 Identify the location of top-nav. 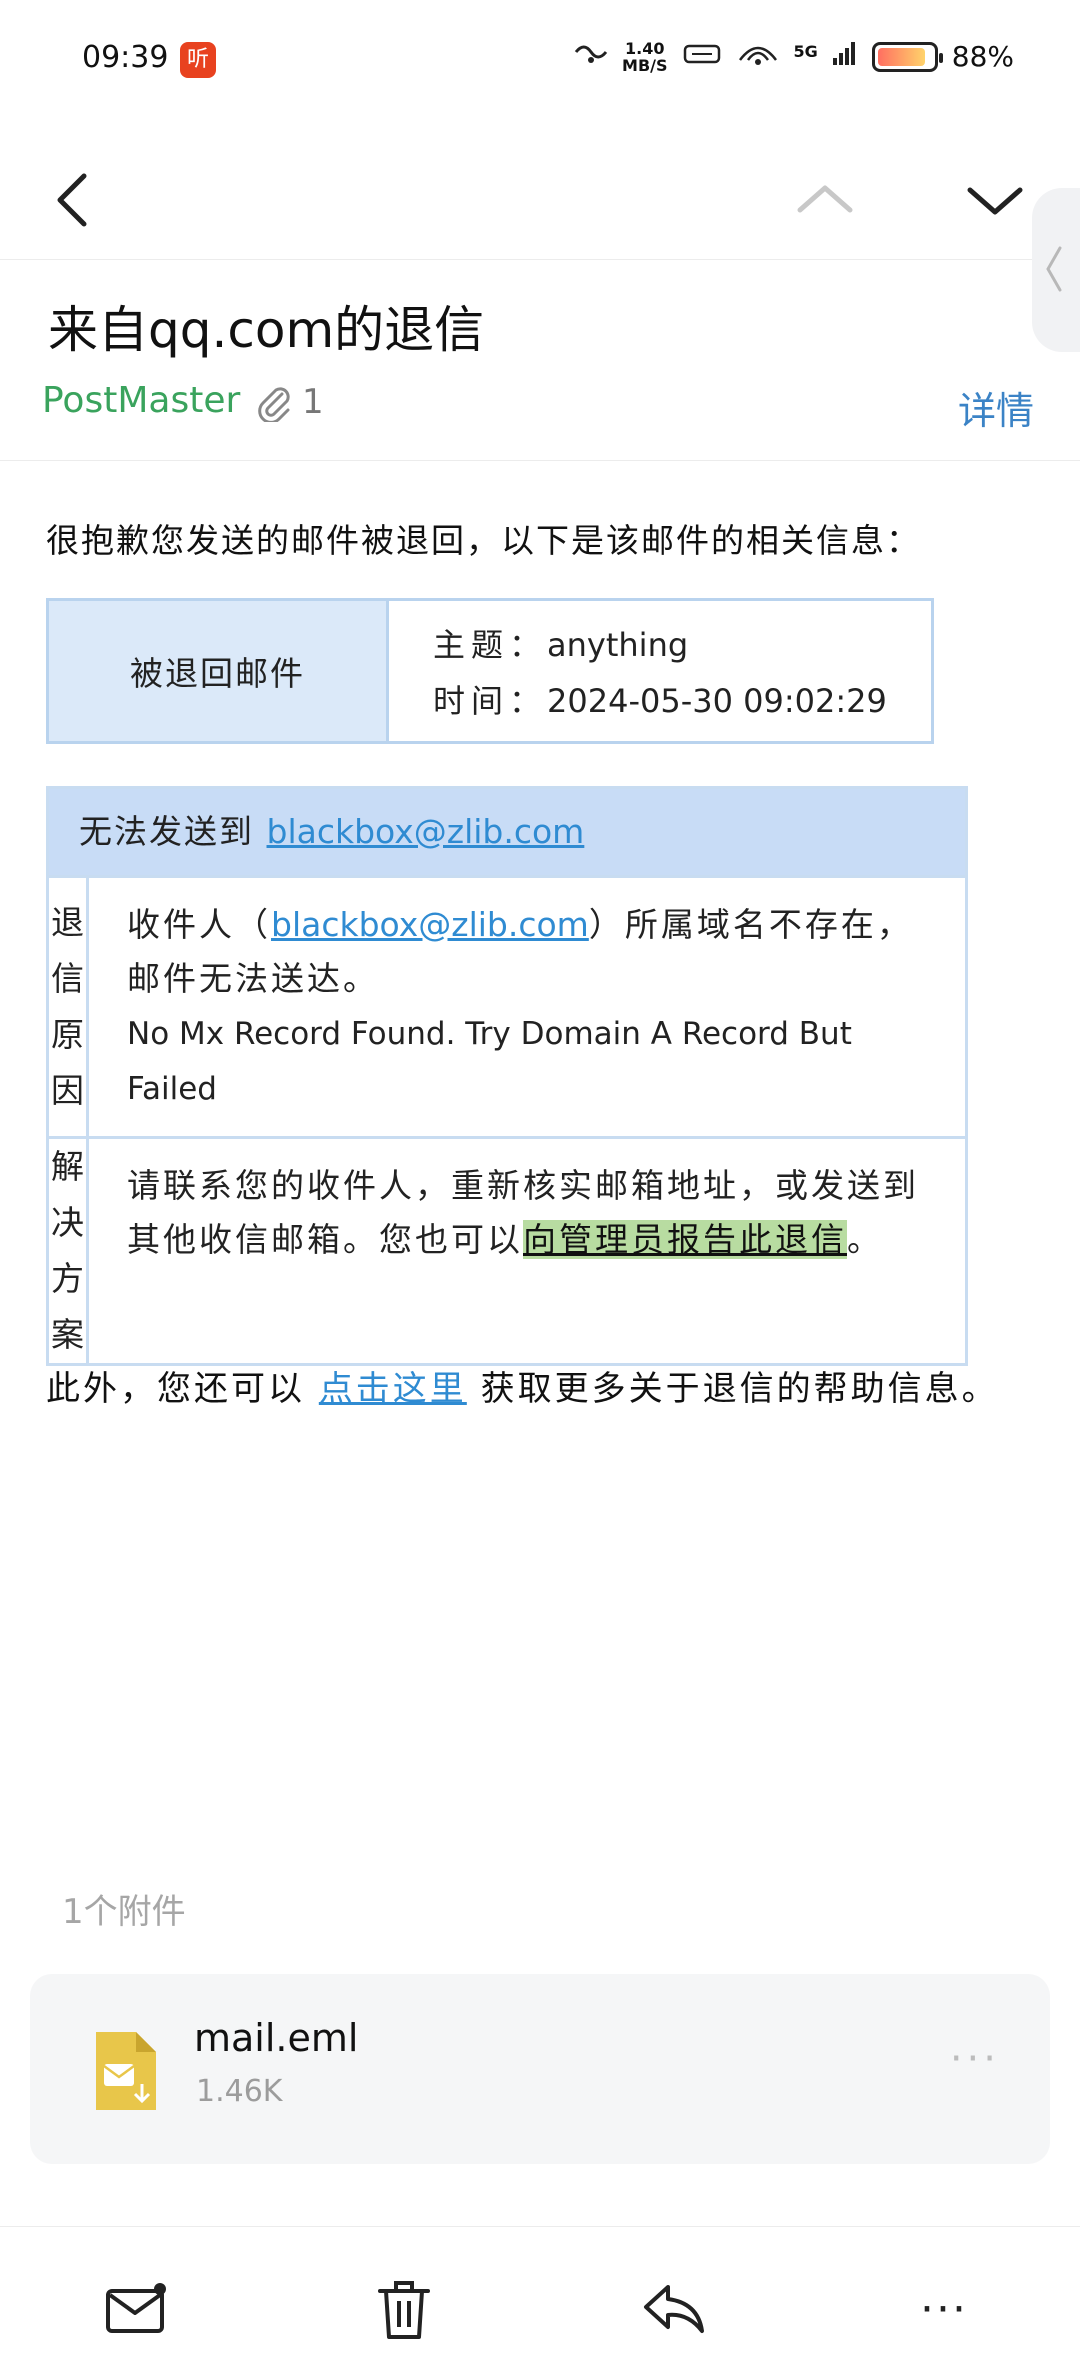
(540, 200).